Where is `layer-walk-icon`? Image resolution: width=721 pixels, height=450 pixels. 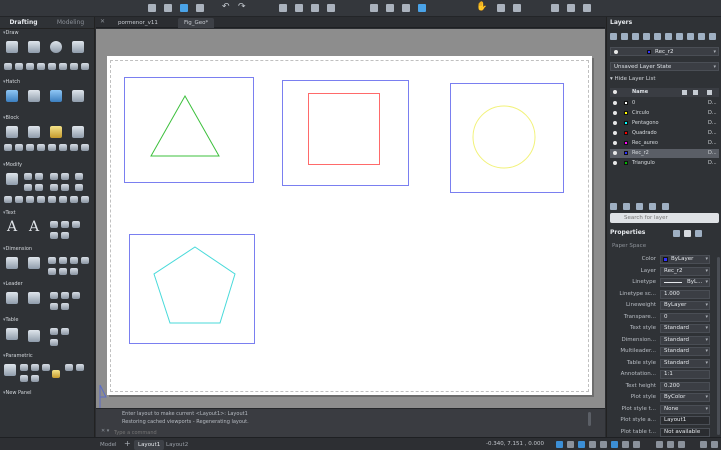
layer-walk-icon is located at coordinates (701, 36).